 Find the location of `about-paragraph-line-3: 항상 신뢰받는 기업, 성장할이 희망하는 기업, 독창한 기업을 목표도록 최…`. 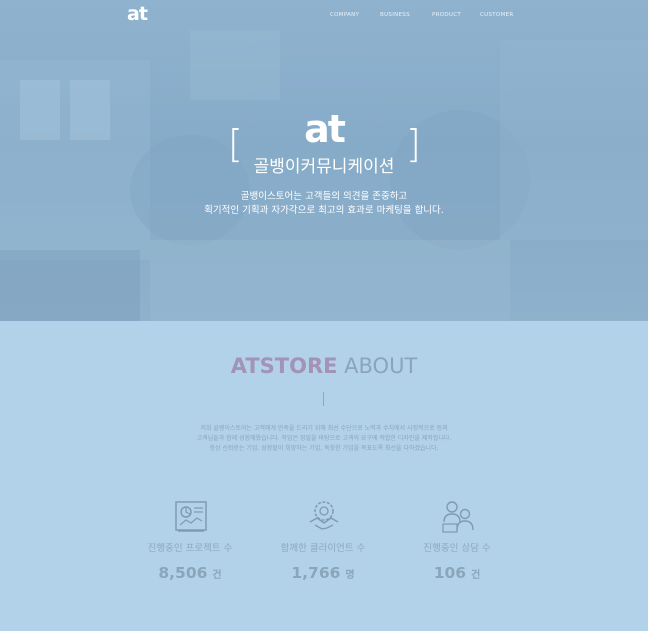

about-paragraph-line-3: 항상 신뢰받는 기업, 성장할이 희망하는 기업, 독창한 기업을 목표도록 최… is located at coordinates (324, 448).